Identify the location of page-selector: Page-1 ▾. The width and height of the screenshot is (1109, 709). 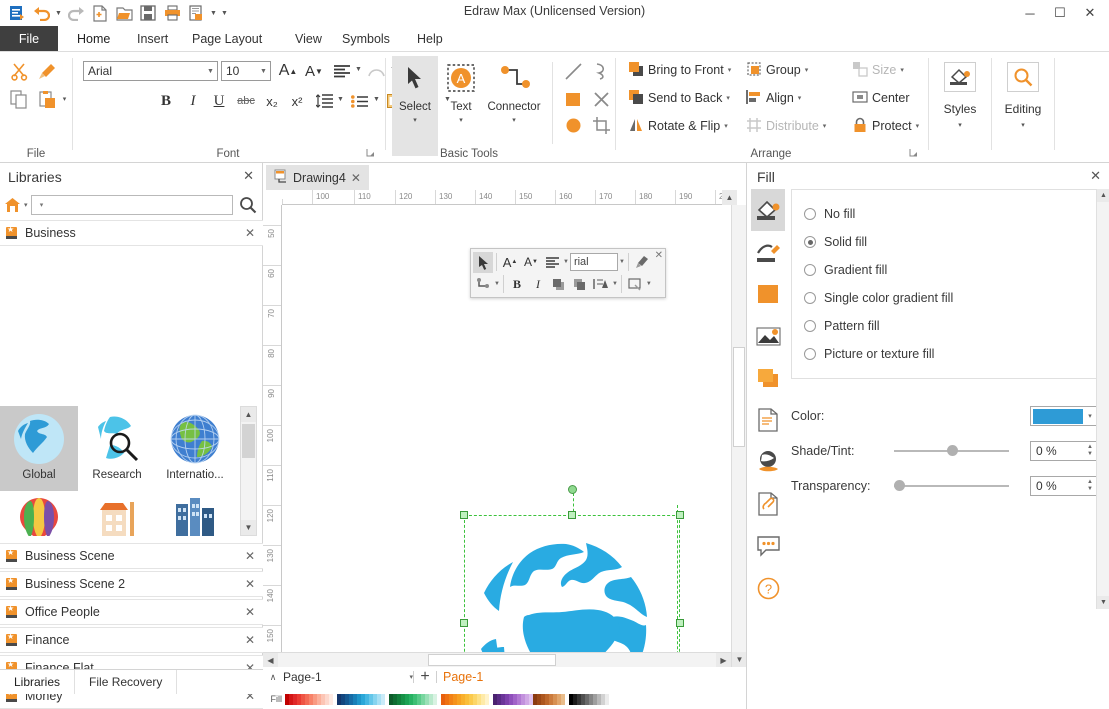
(348, 677).